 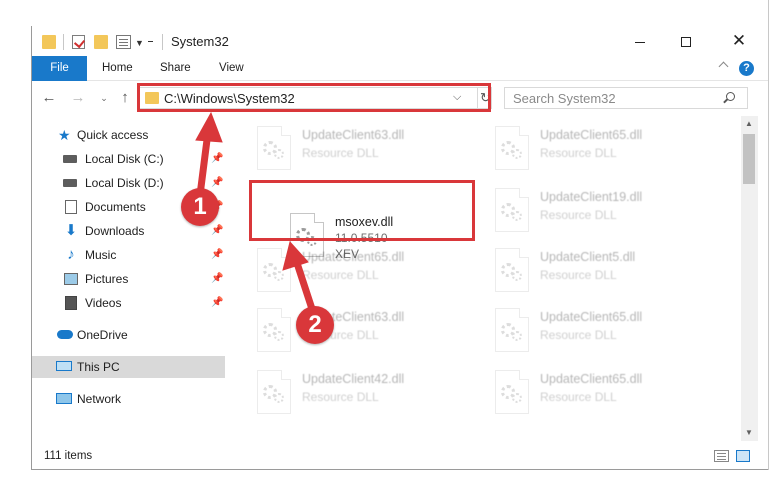 I want to click on sidebar-item-label: Music, so click(x=101, y=255).